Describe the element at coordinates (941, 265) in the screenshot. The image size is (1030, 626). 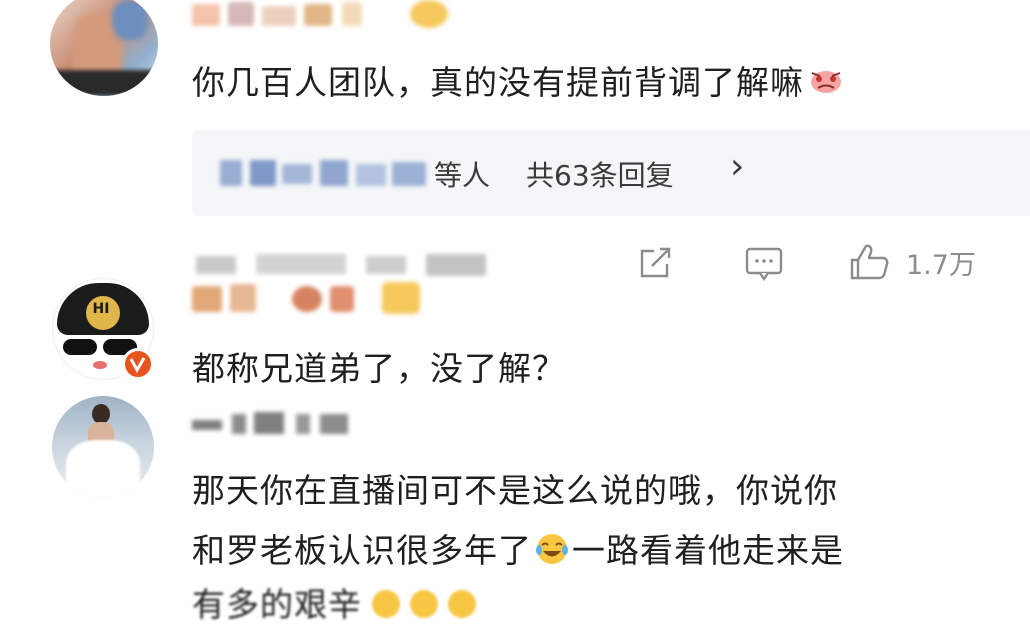
I see `like-count: 1.7万` at that location.